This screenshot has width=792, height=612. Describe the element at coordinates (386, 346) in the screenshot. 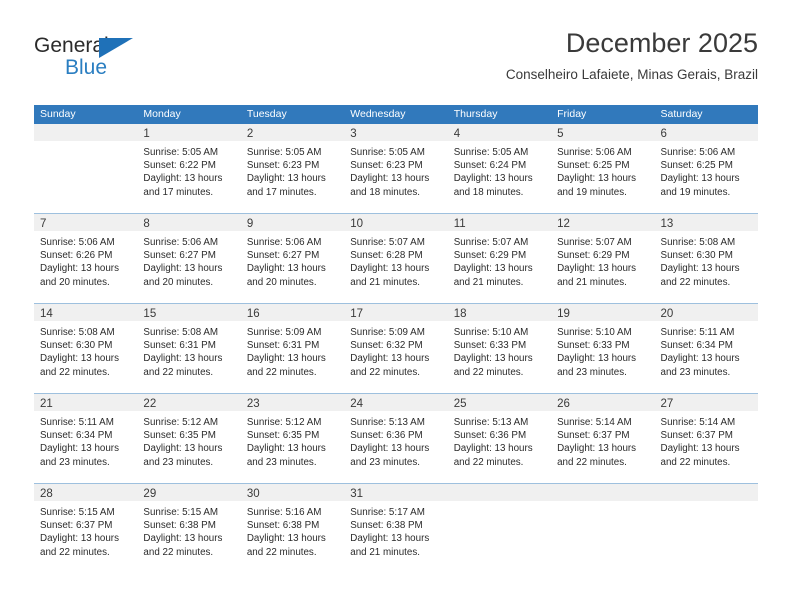

I see `sunset-text: Sunset: 6:32 PM` at that location.